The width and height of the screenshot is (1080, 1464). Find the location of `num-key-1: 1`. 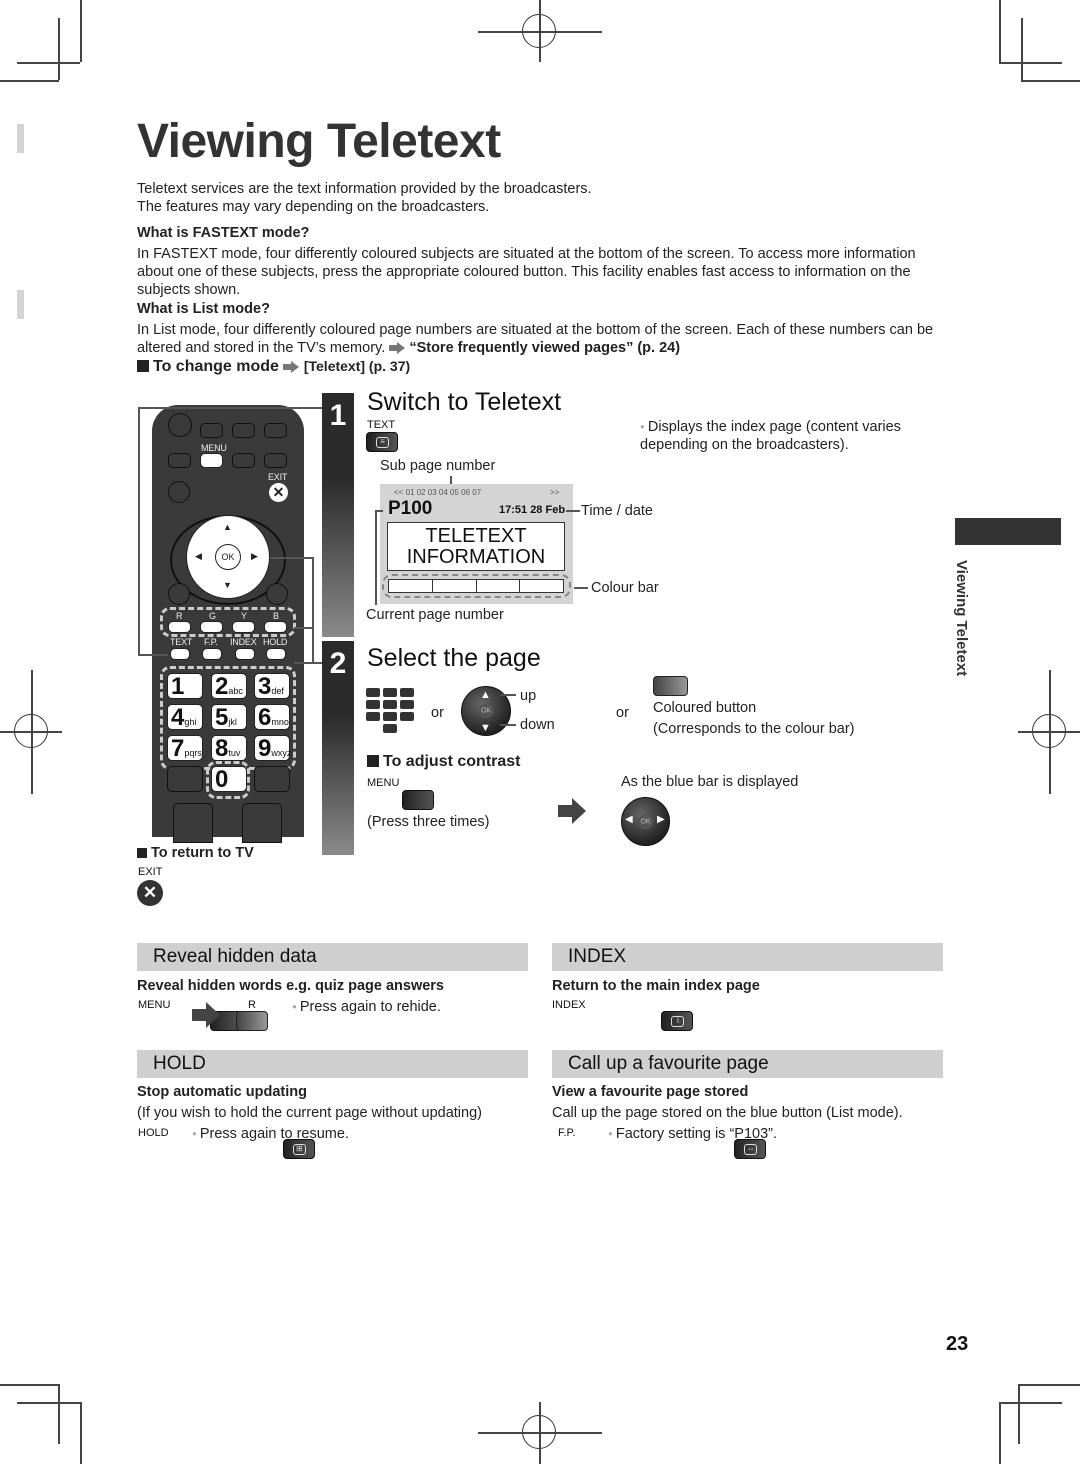

num-key-1: 1 is located at coordinates (185, 686).